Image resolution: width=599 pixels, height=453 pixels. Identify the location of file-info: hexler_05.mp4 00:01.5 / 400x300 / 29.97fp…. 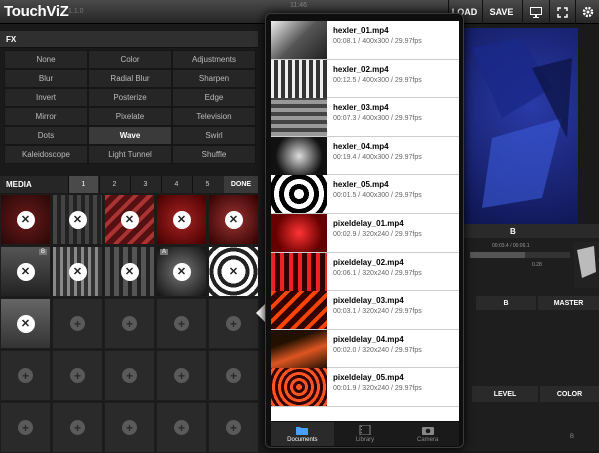
(377, 194).